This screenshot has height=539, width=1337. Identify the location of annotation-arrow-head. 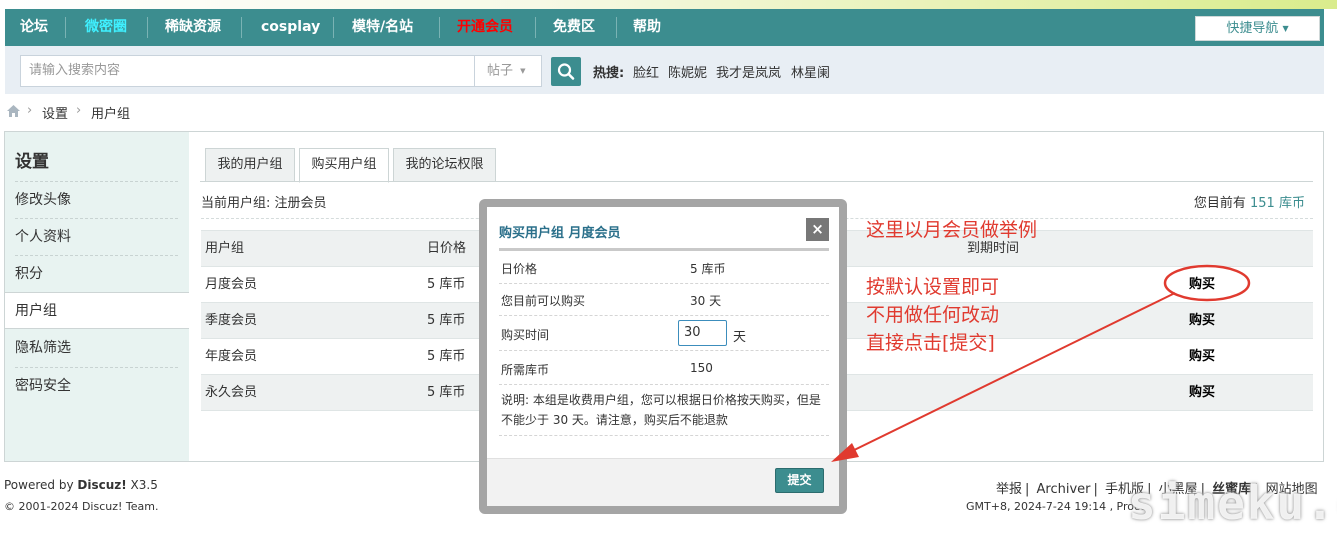
(845, 452).